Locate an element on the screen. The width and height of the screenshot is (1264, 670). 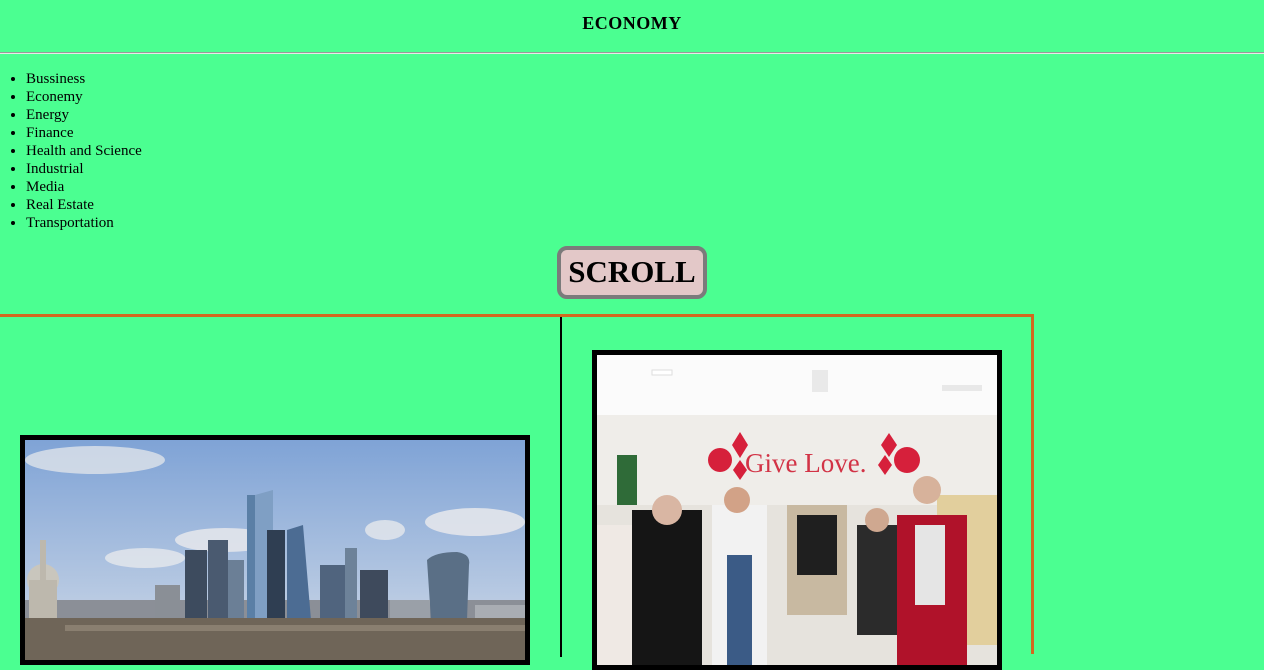
city-skyline-image is located at coordinates (275, 550).